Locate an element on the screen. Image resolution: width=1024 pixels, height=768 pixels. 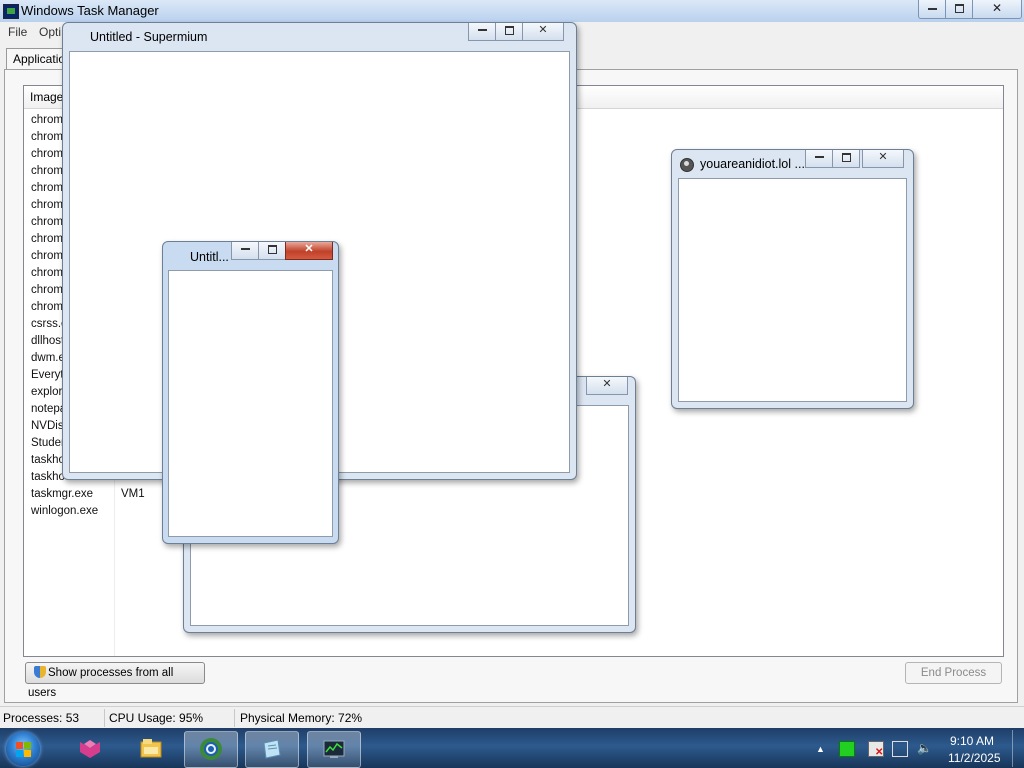
status-processes: Processes: 53 is located at coordinates (41, 718).